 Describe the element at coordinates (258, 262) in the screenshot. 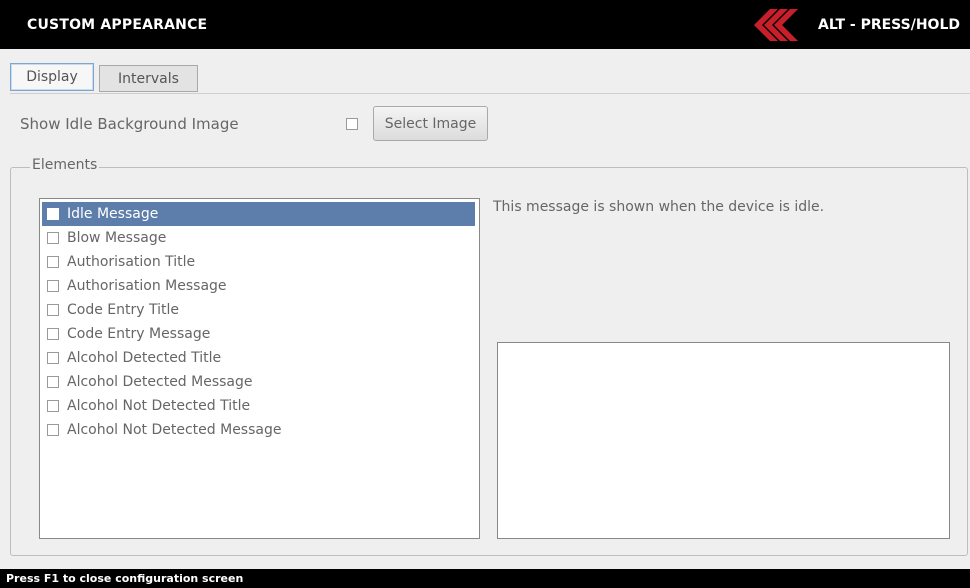

I see `list-item-authorisation-title: Authorisation Title` at that location.